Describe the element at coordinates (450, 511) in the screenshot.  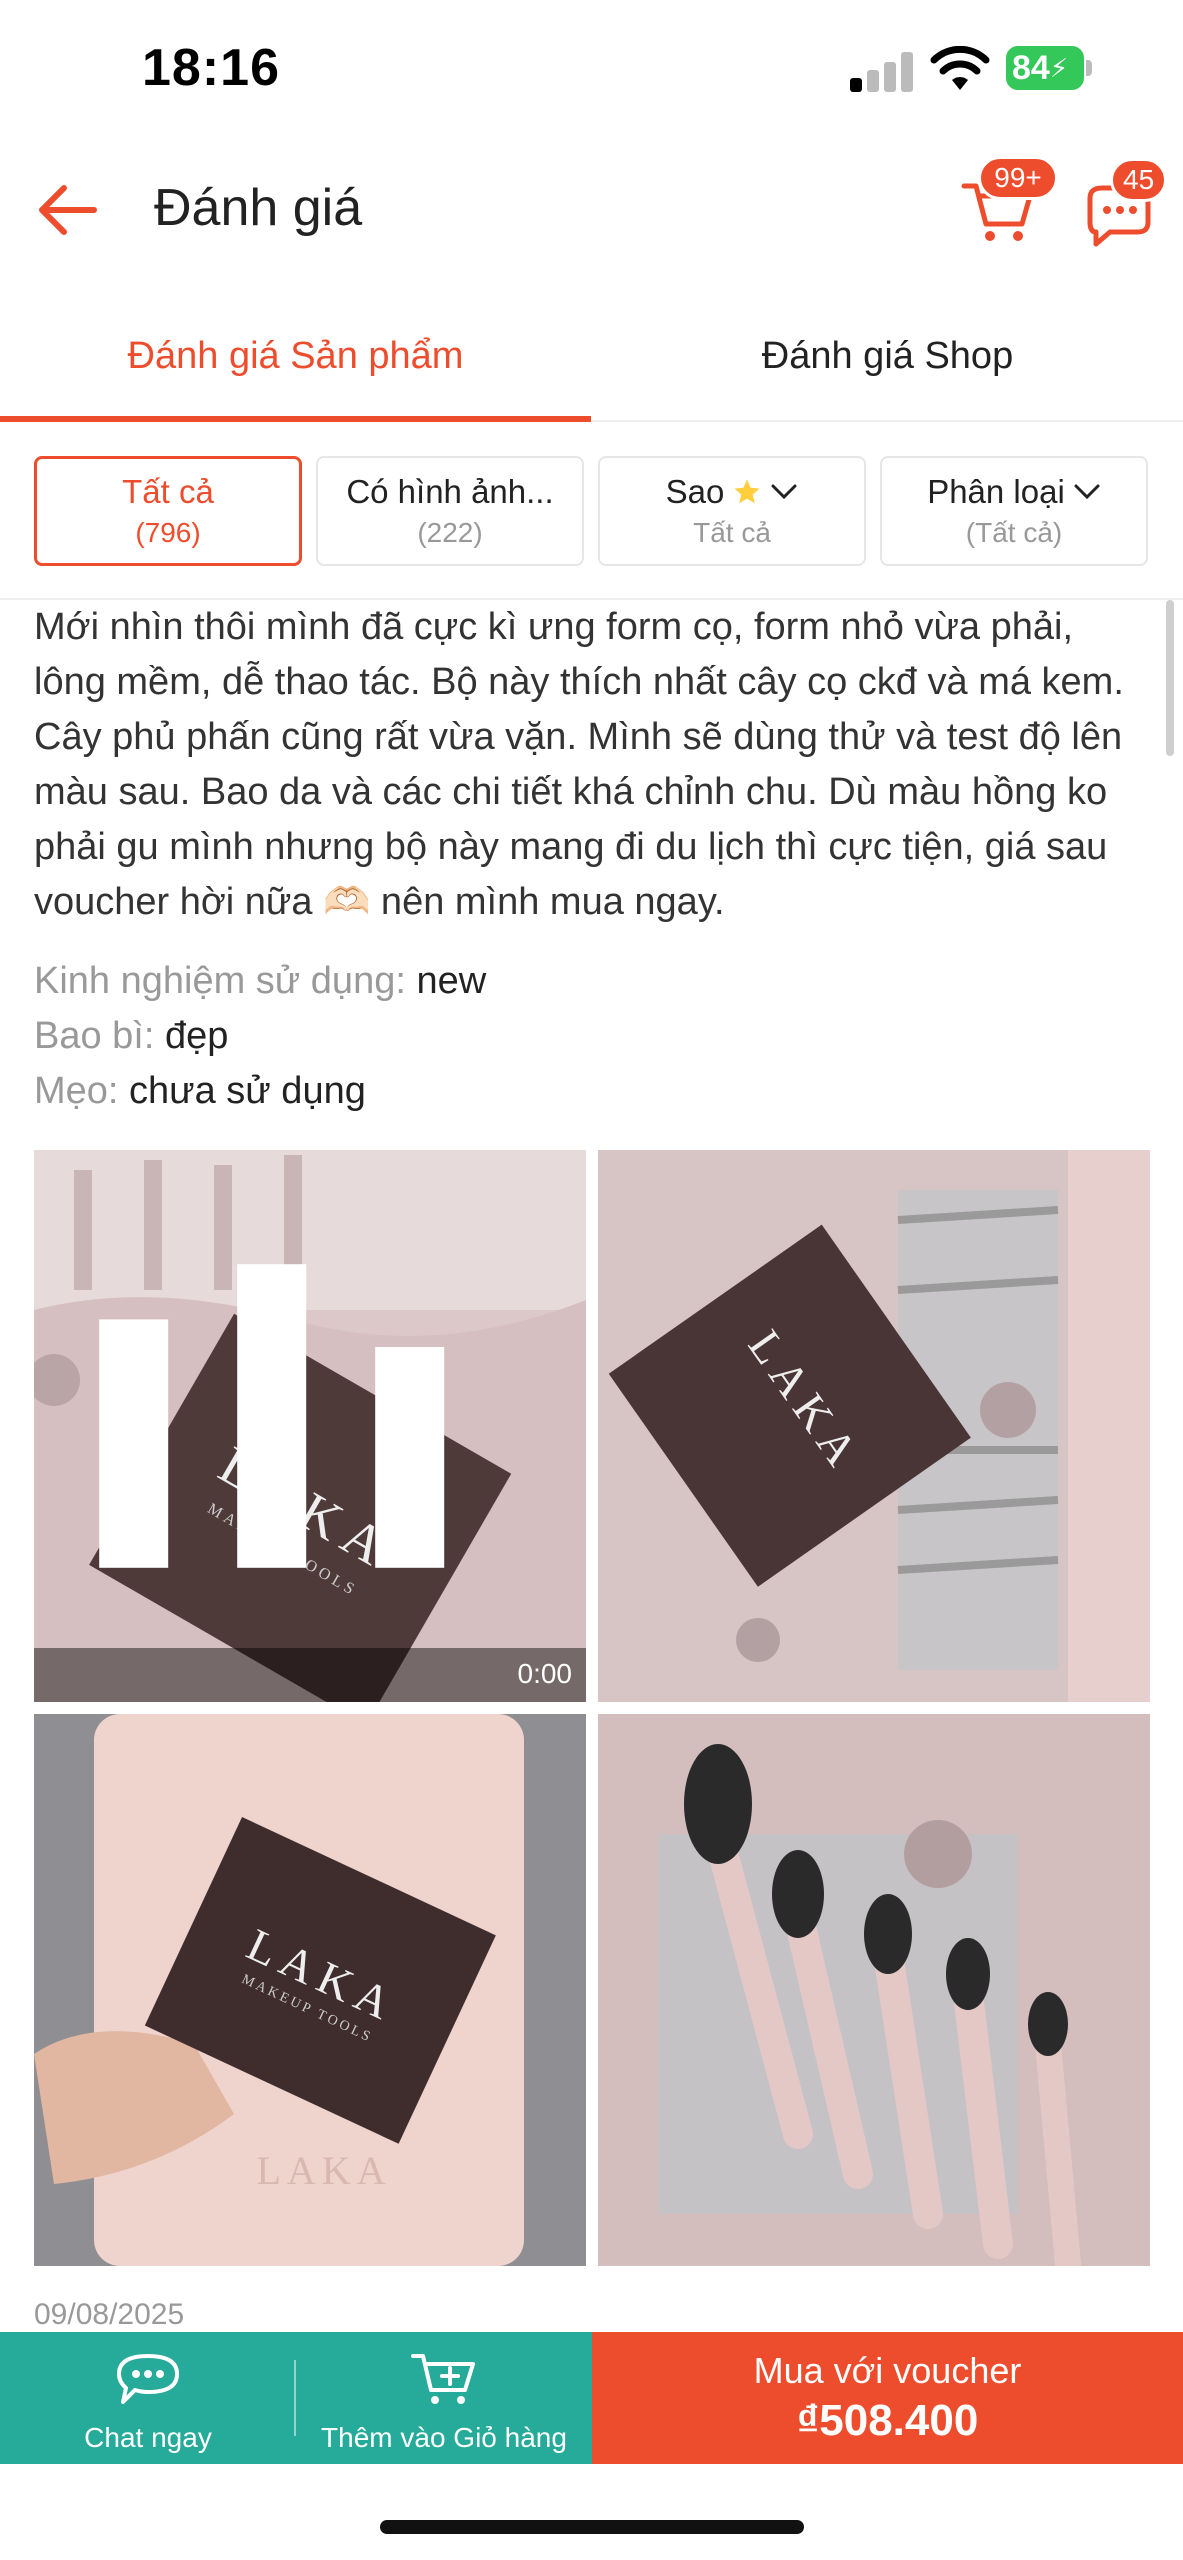
I see `filter-with-media: Có hình ảnh... (222)` at that location.